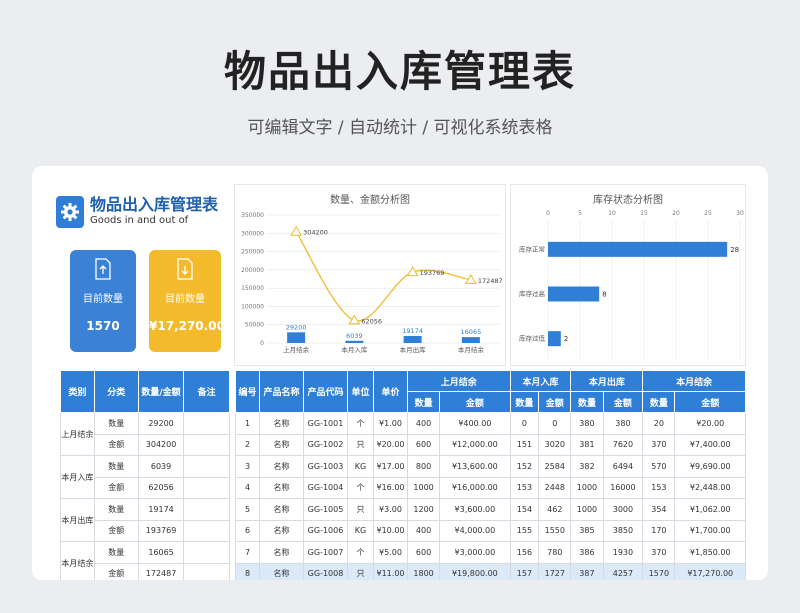  Describe the element at coordinates (734, 250) in the screenshot. I see `bar-data-label: 28` at that location.